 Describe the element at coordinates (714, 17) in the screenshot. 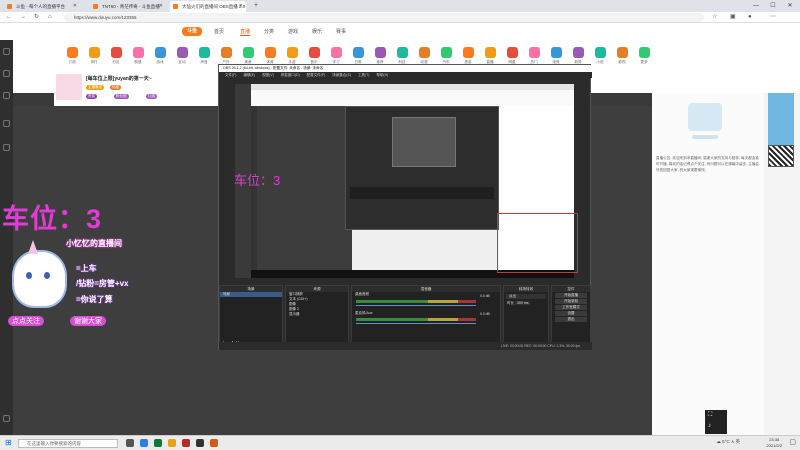

I see `favorites-icon: ☆` at that location.